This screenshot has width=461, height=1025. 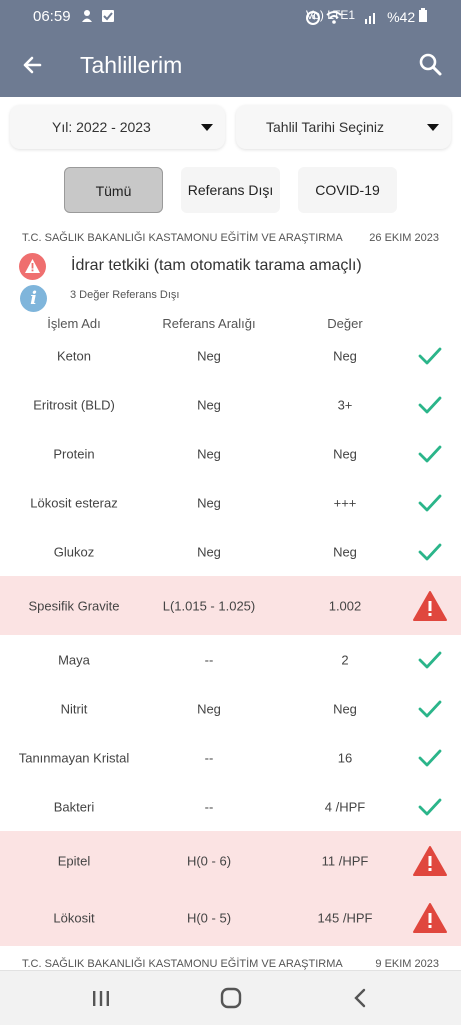 What do you see at coordinates (74, 551) in the screenshot?
I see `test-item-name: Glukoz` at bounding box center [74, 551].